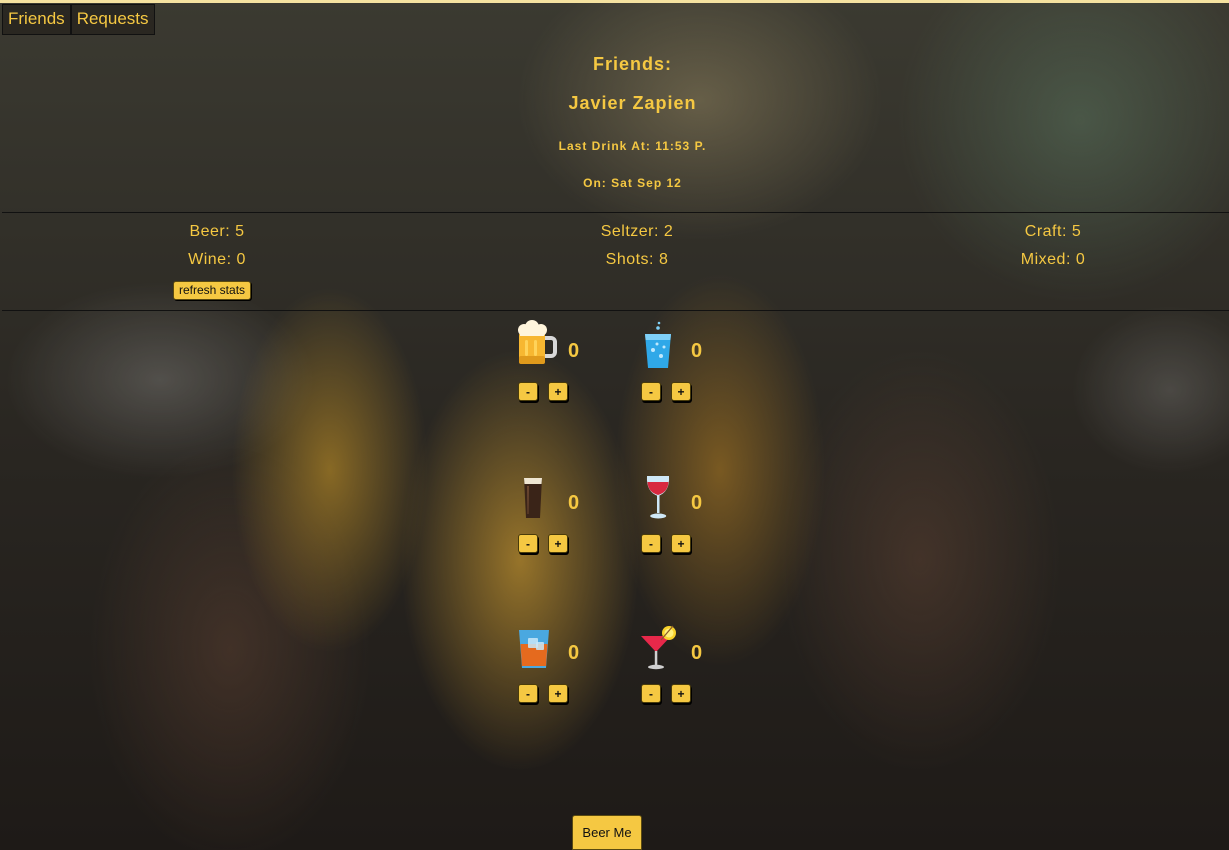  I want to click on drink-seltzer: 0 - +, so click(679, 365).